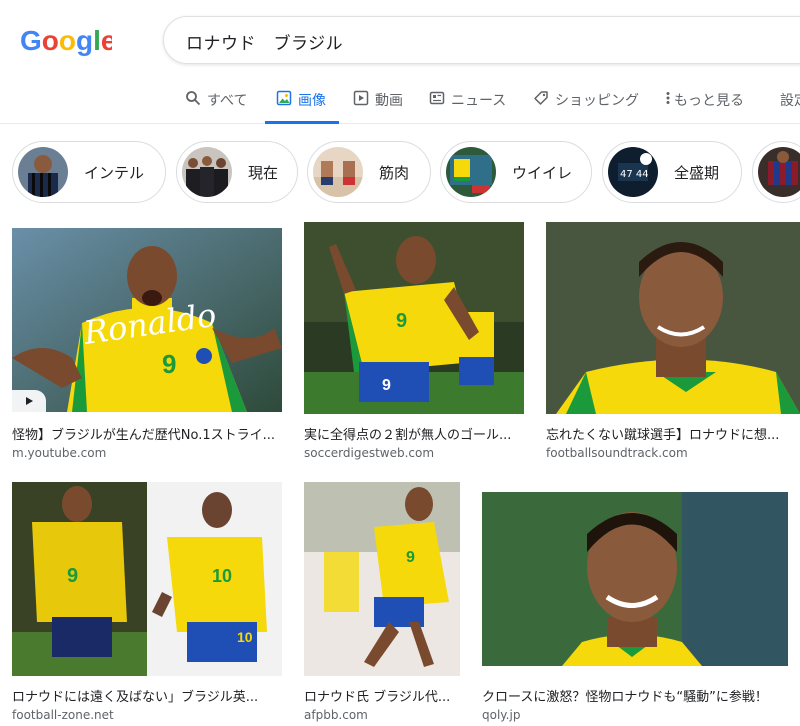 Image resolution: width=800 pixels, height=726 pixels. I want to click on tab-all: すべて, so click(216, 107).